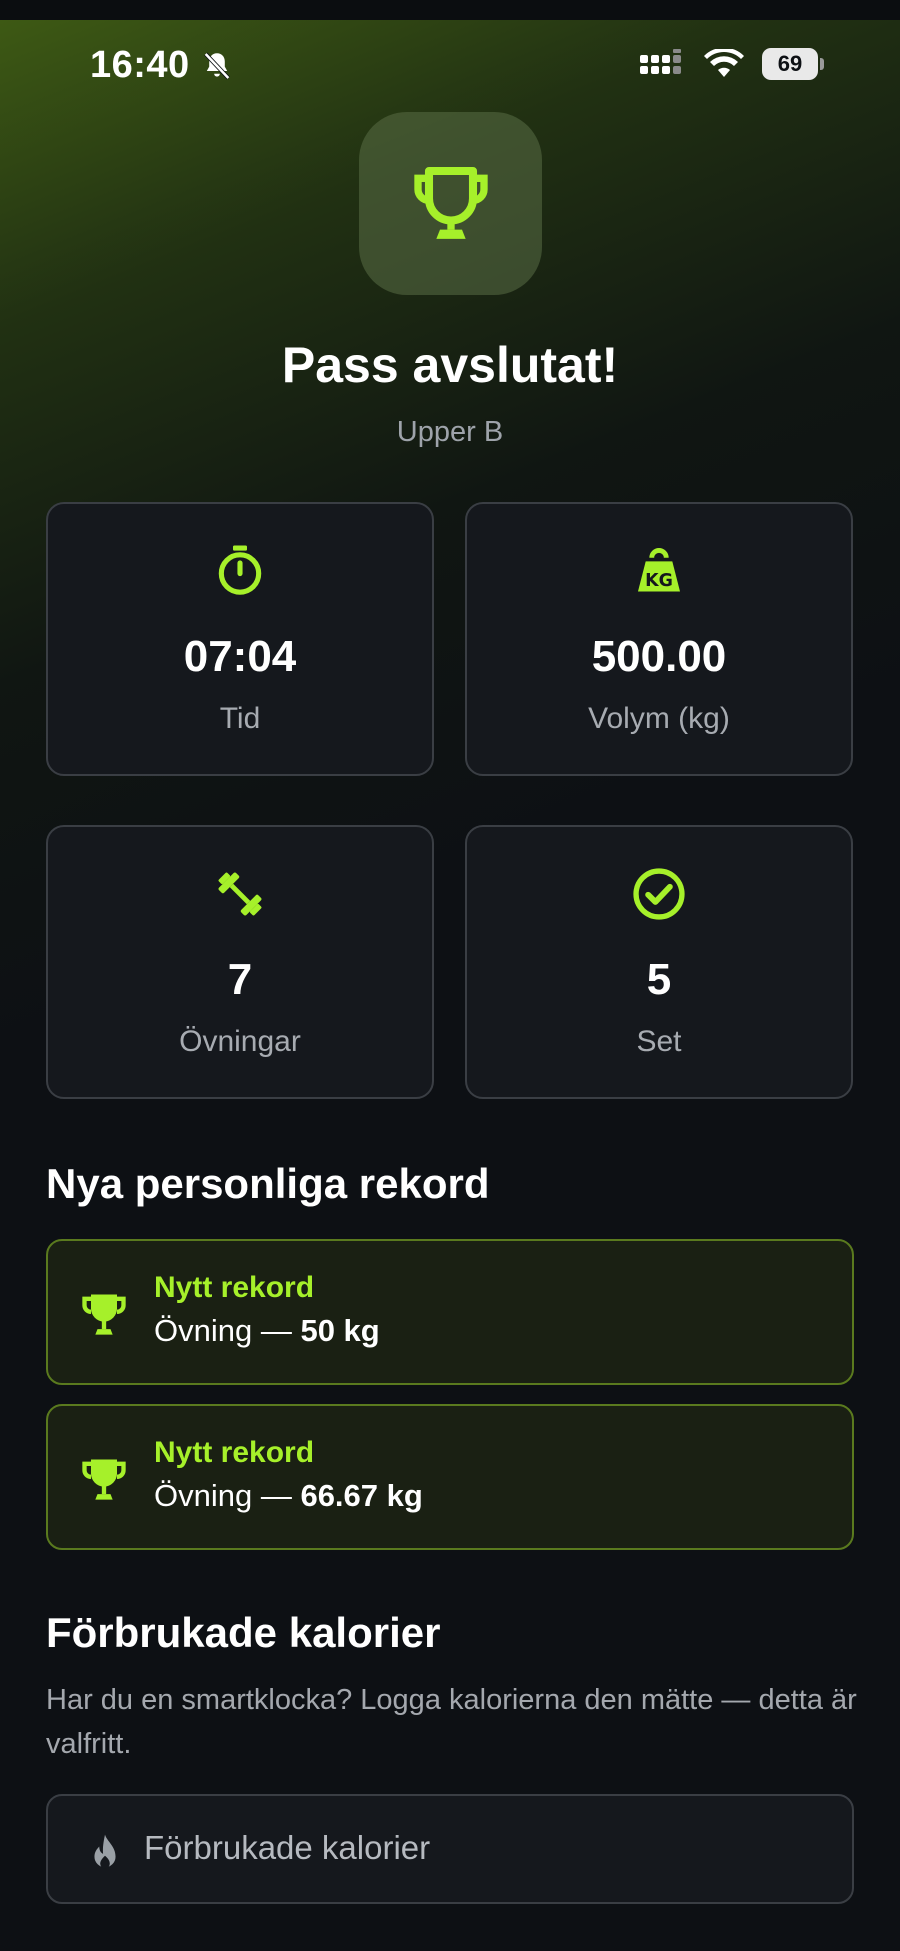 The image size is (900, 1951). What do you see at coordinates (268, 1183) in the screenshot?
I see `records-section-title: Nya personliga rekord` at bounding box center [268, 1183].